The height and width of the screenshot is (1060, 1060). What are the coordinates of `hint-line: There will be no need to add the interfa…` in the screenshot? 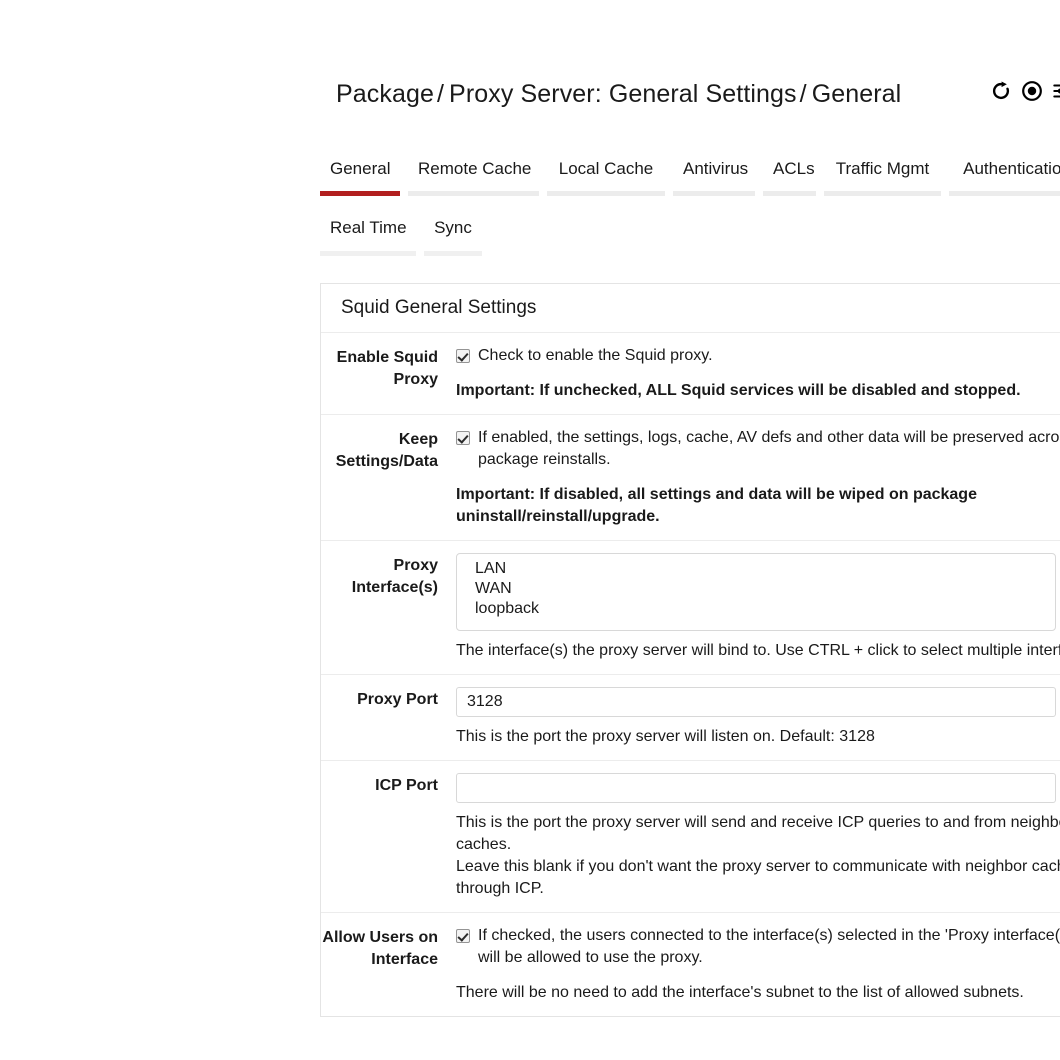 It's located at (740, 992).